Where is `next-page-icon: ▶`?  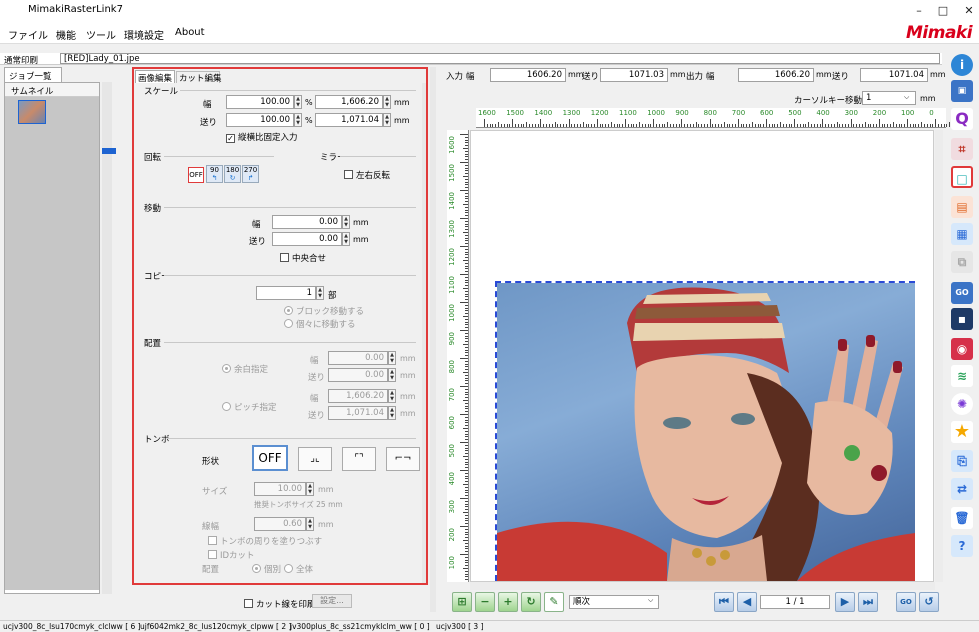 next-page-icon: ▶ is located at coordinates (845, 602).